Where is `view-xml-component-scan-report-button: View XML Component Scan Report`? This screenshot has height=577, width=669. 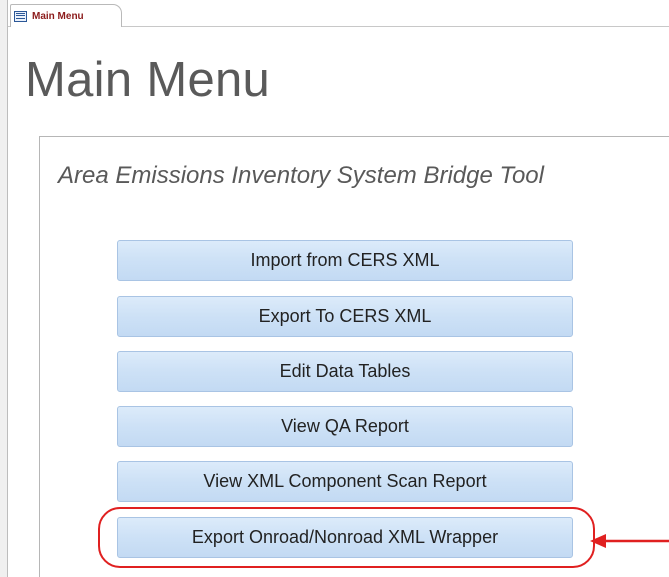
view-xml-component-scan-report-button: View XML Component Scan Report is located at coordinates (345, 481).